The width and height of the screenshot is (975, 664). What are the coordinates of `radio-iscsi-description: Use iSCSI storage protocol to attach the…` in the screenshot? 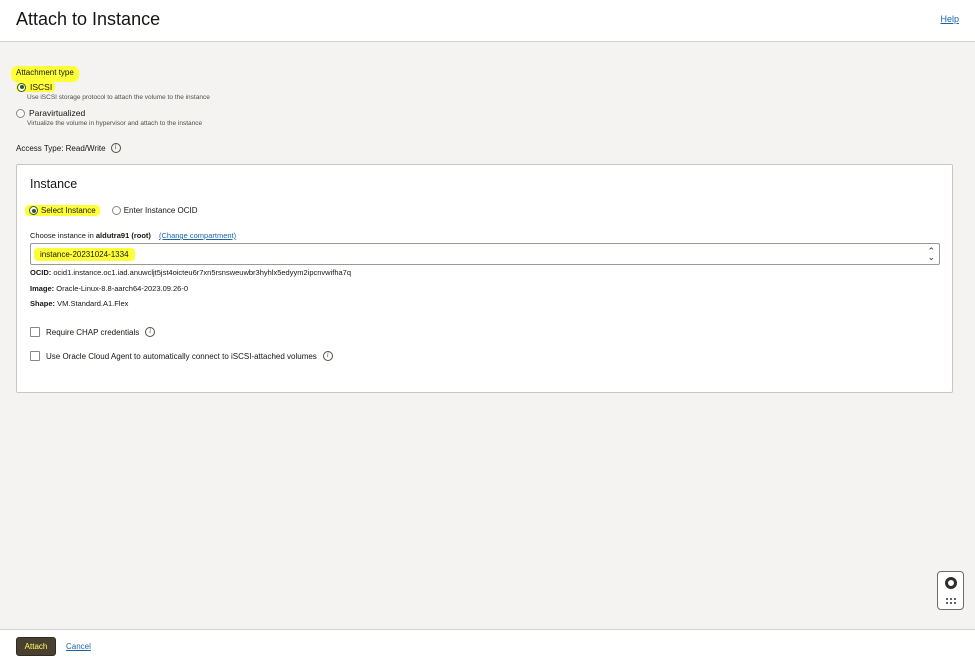 It's located at (118, 97).